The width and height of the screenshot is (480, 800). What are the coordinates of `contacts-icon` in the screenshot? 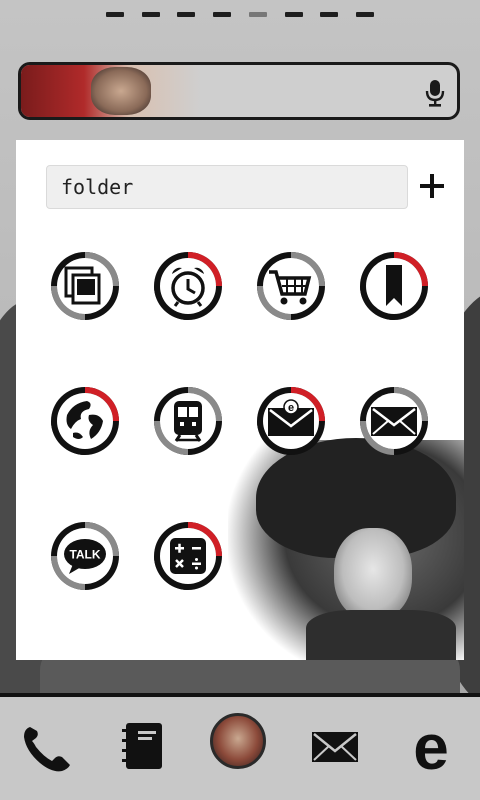 It's located at (143, 746).